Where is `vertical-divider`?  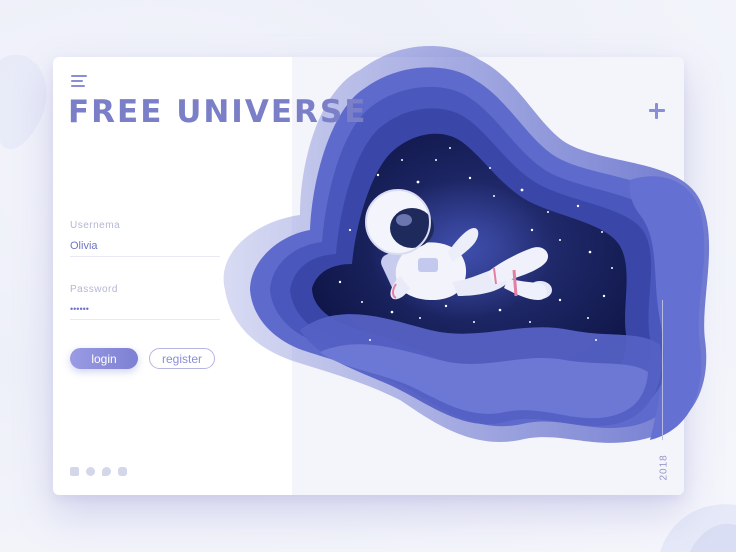
vertical-divider is located at coordinates (662, 370).